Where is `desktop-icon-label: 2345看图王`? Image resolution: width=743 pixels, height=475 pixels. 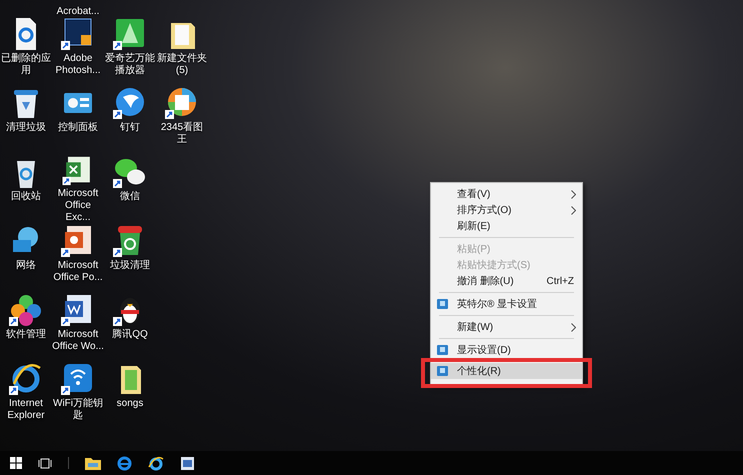
desktop-icon-label: 2345看图王 is located at coordinates (182, 134).